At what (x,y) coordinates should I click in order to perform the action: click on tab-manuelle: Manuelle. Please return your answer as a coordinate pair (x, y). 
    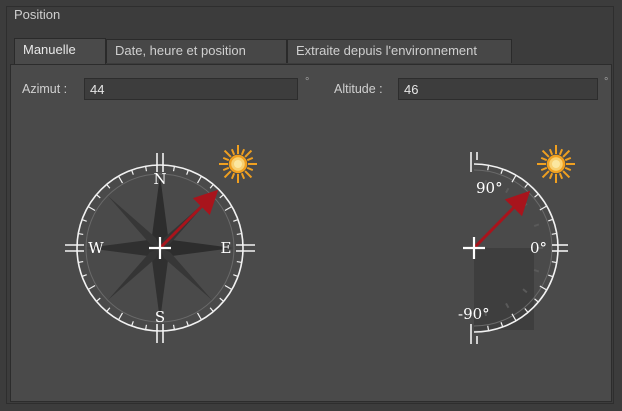
    Looking at the image, I should click on (60, 51).